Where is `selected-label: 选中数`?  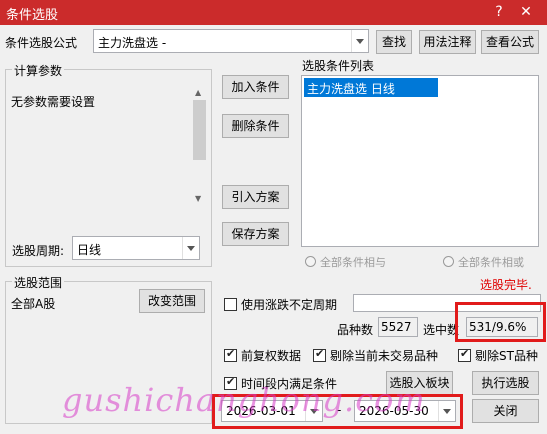
selected-label: 选中数 is located at coordinates (441, 330).